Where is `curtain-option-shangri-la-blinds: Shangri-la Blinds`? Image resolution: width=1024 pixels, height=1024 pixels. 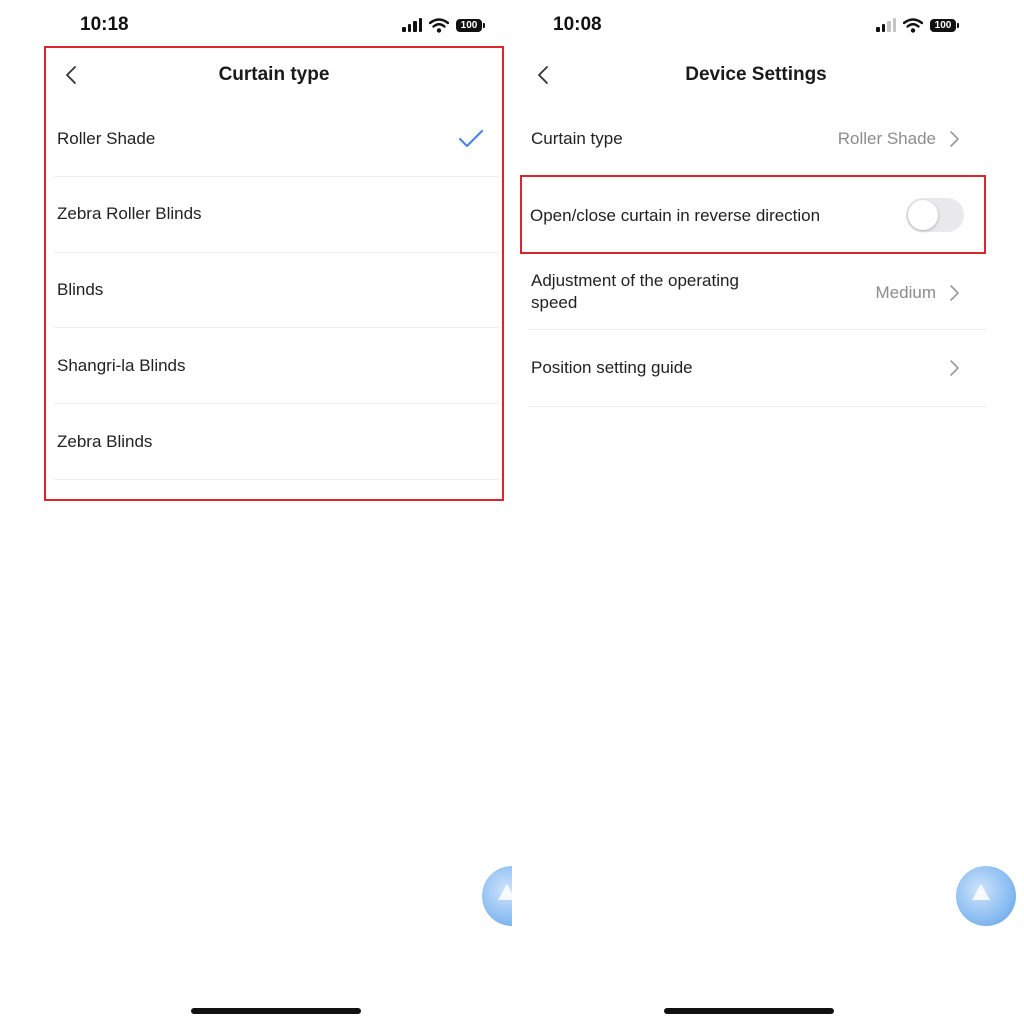 curtain-option-shangri-la-blinds: Shangri-la Blinds is located at coordinates (277, 366).